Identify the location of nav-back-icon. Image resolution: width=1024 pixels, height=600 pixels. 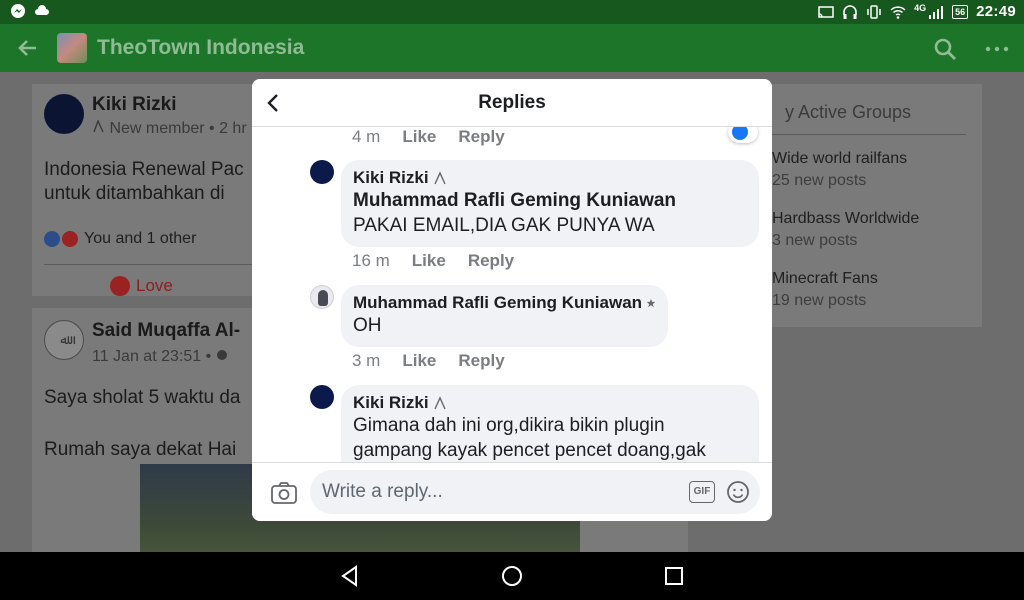
(350, 576).